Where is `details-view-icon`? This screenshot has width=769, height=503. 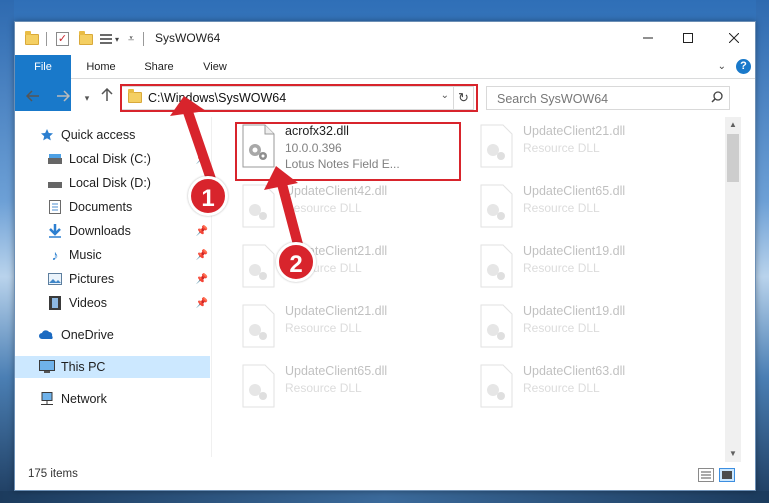
details-view-icon is located at coordinates (706, 475).